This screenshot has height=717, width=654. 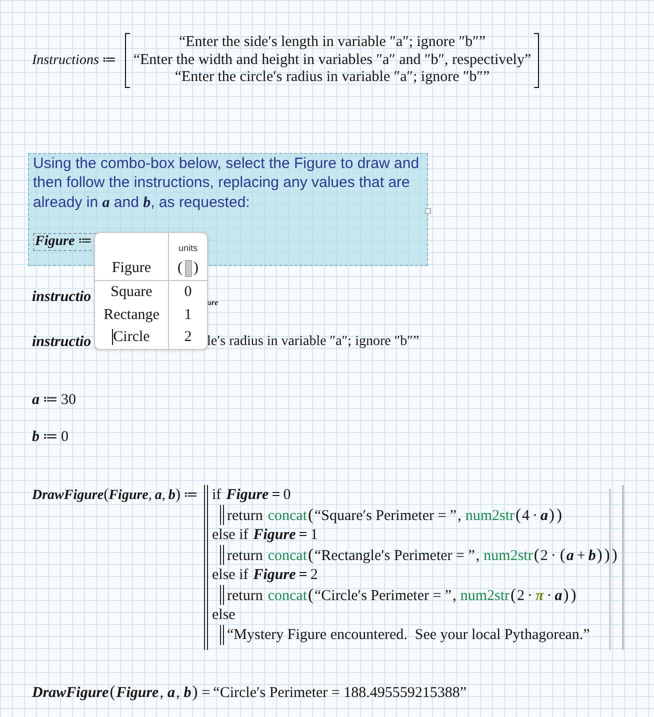 I want to click on matrix-cell: “Enter the circle′s radius in variable ″a″; ignore ″b″”, so click(x=332, y=77).